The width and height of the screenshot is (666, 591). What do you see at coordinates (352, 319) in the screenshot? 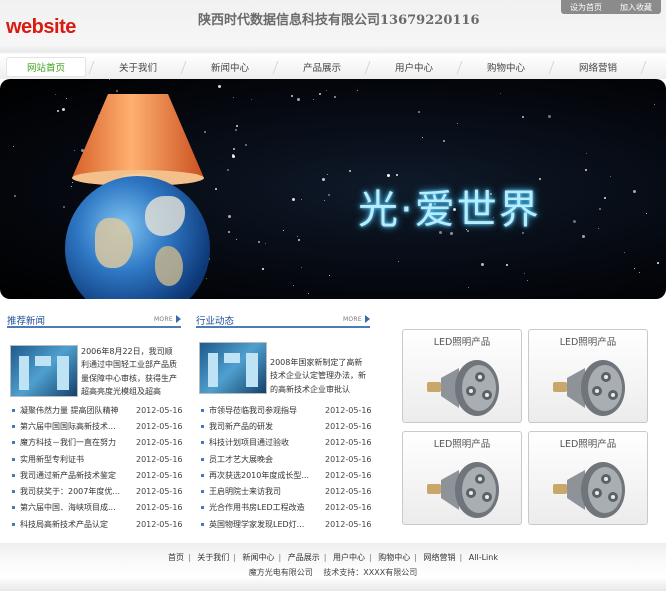
I see `industry-news-more-link: MORE` at bounding box center [352, 319].